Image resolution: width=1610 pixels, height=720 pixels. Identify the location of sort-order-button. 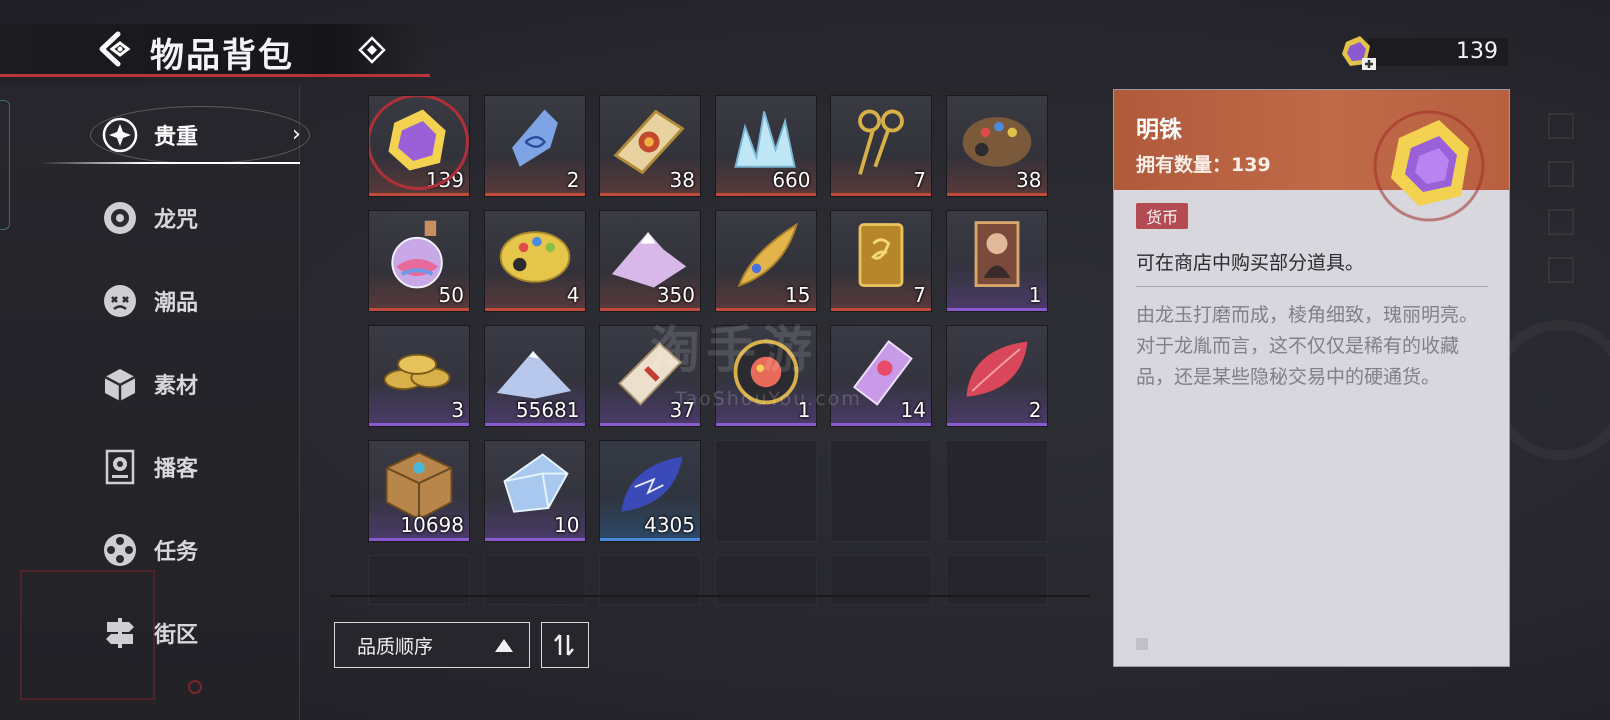
(565, 645).